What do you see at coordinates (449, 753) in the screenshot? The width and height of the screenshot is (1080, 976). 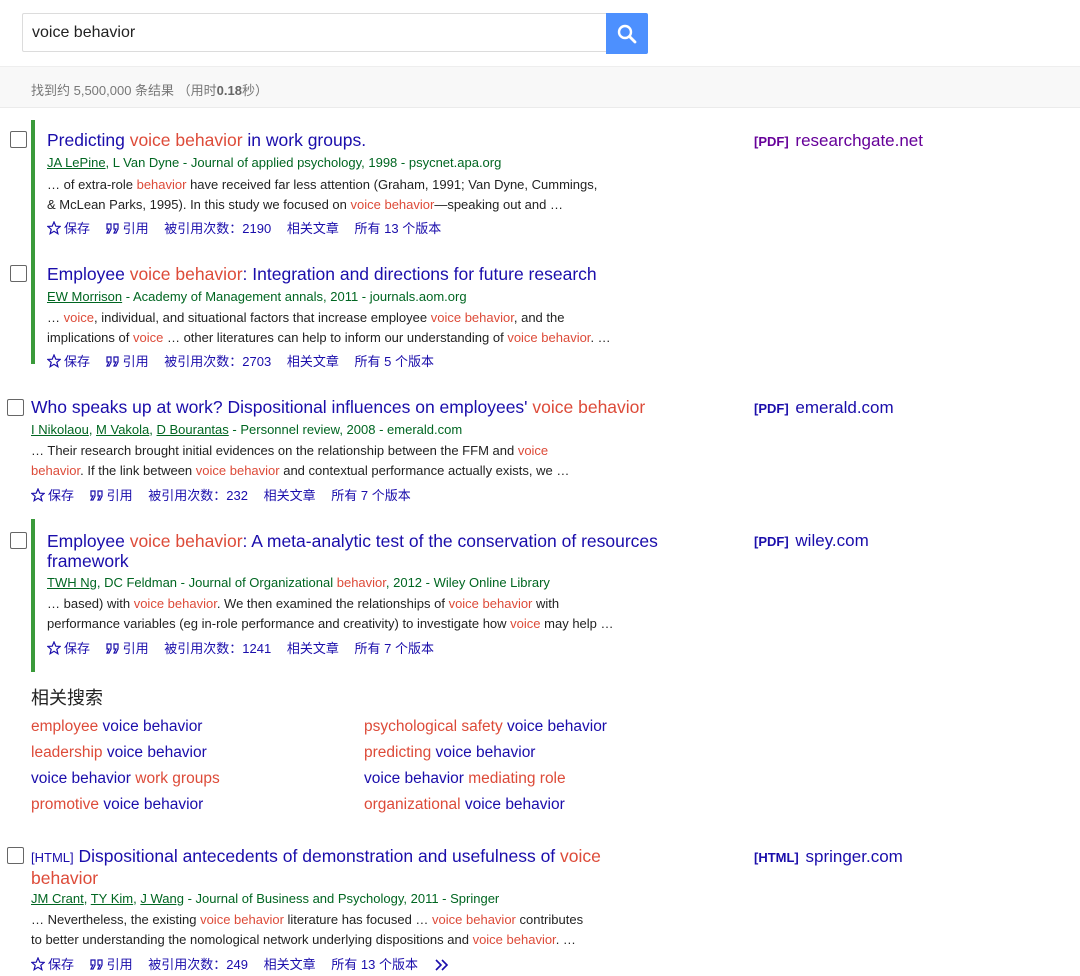 I see `related-search-link: predicting voice behavior` at bounding box center [449, 753].